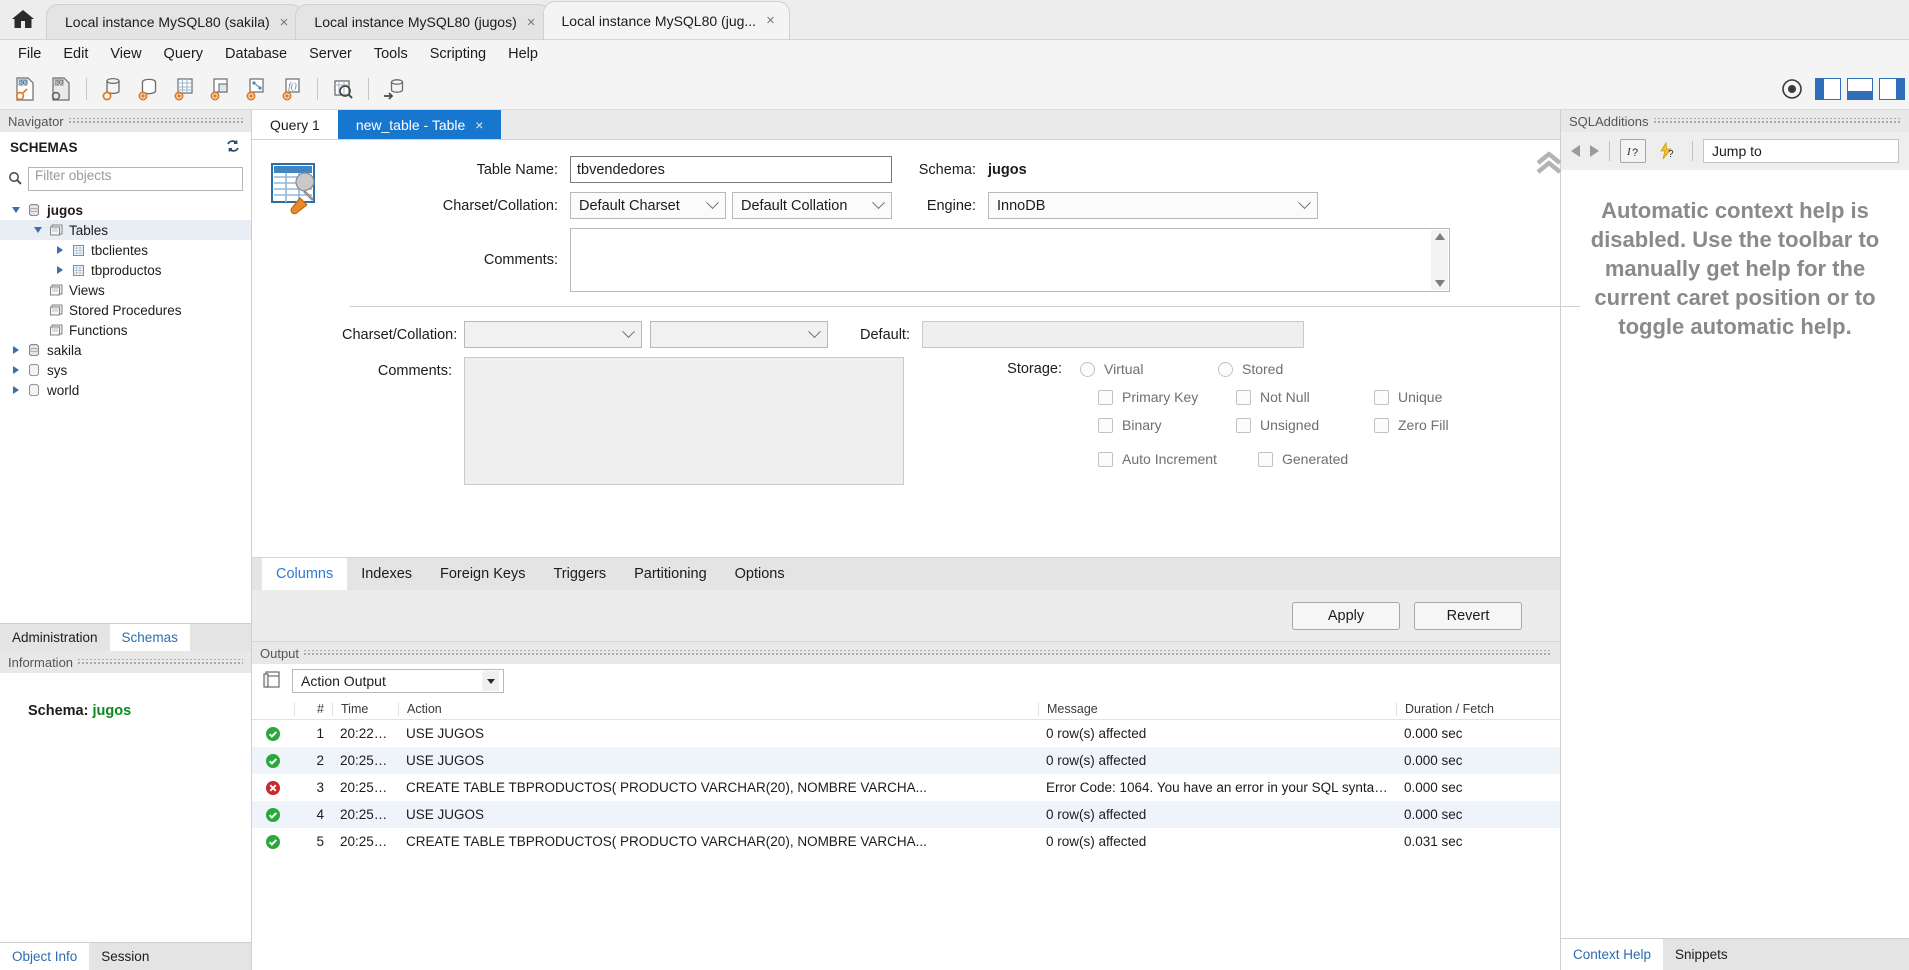 This screenshot has height=970, width=1909. What do you see at coordinates (25, 89) in the screenshot?
I see `new-sql-tab-icon: SQL` at bounding box center [25, 89].